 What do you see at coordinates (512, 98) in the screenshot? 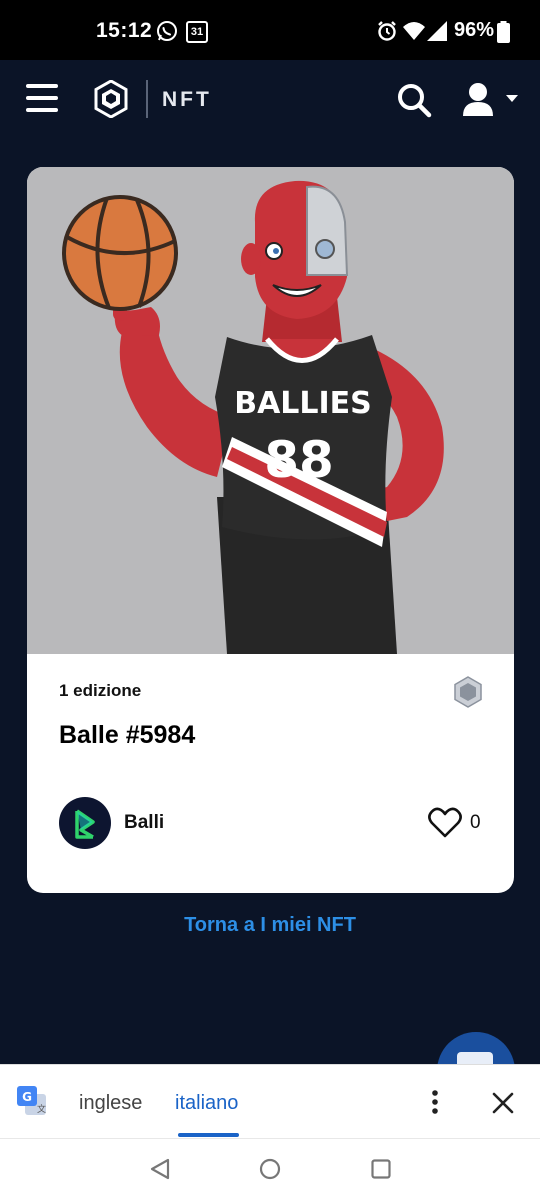
I see `caret-down-icon` at bounding box center [512, 98].